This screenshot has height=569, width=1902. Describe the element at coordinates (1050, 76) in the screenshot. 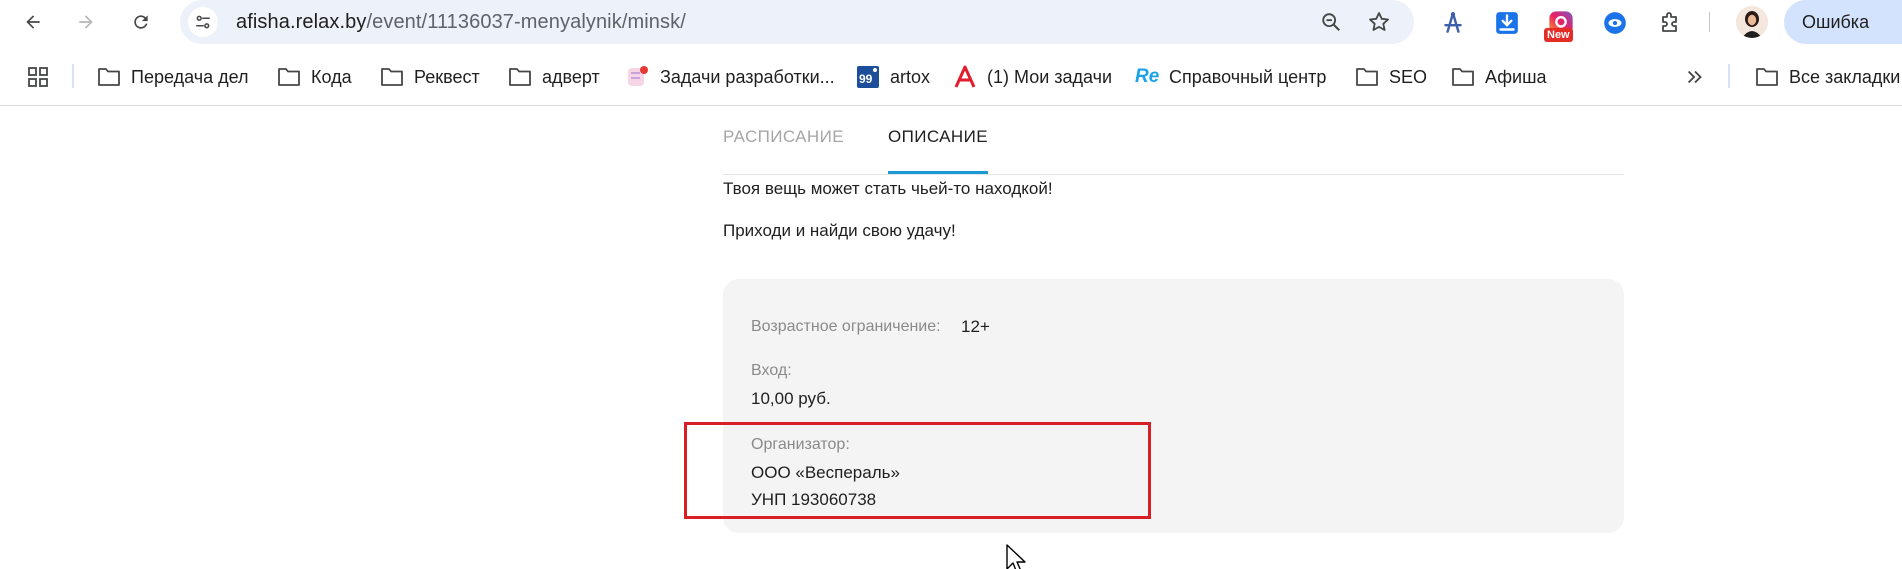

I see `bookmark-label: (1) Мои задачи` at that location.